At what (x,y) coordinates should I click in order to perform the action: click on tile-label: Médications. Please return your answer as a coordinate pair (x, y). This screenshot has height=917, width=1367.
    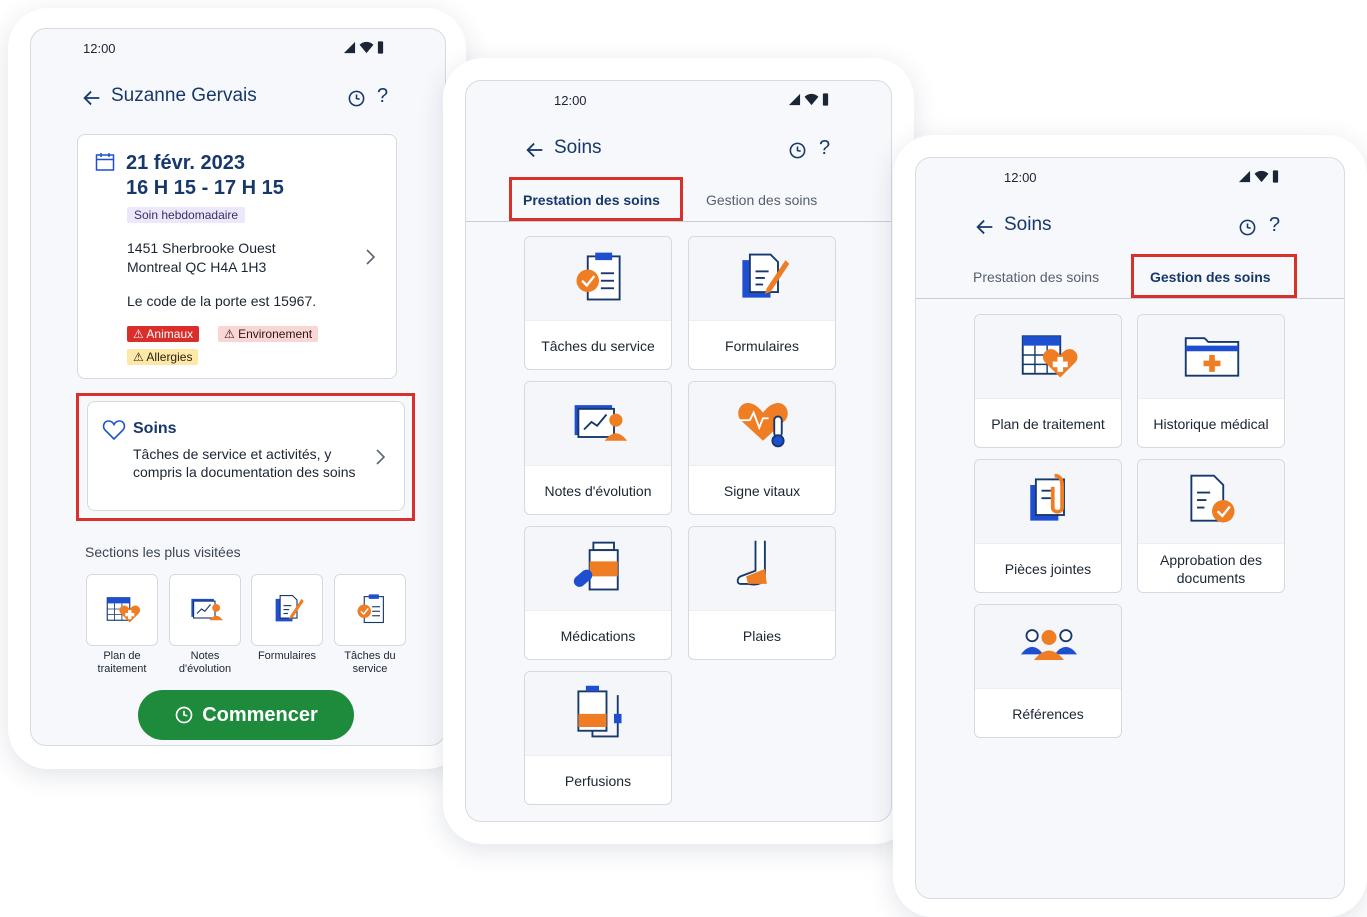
    Looking at the image, I should click on (598, 636).